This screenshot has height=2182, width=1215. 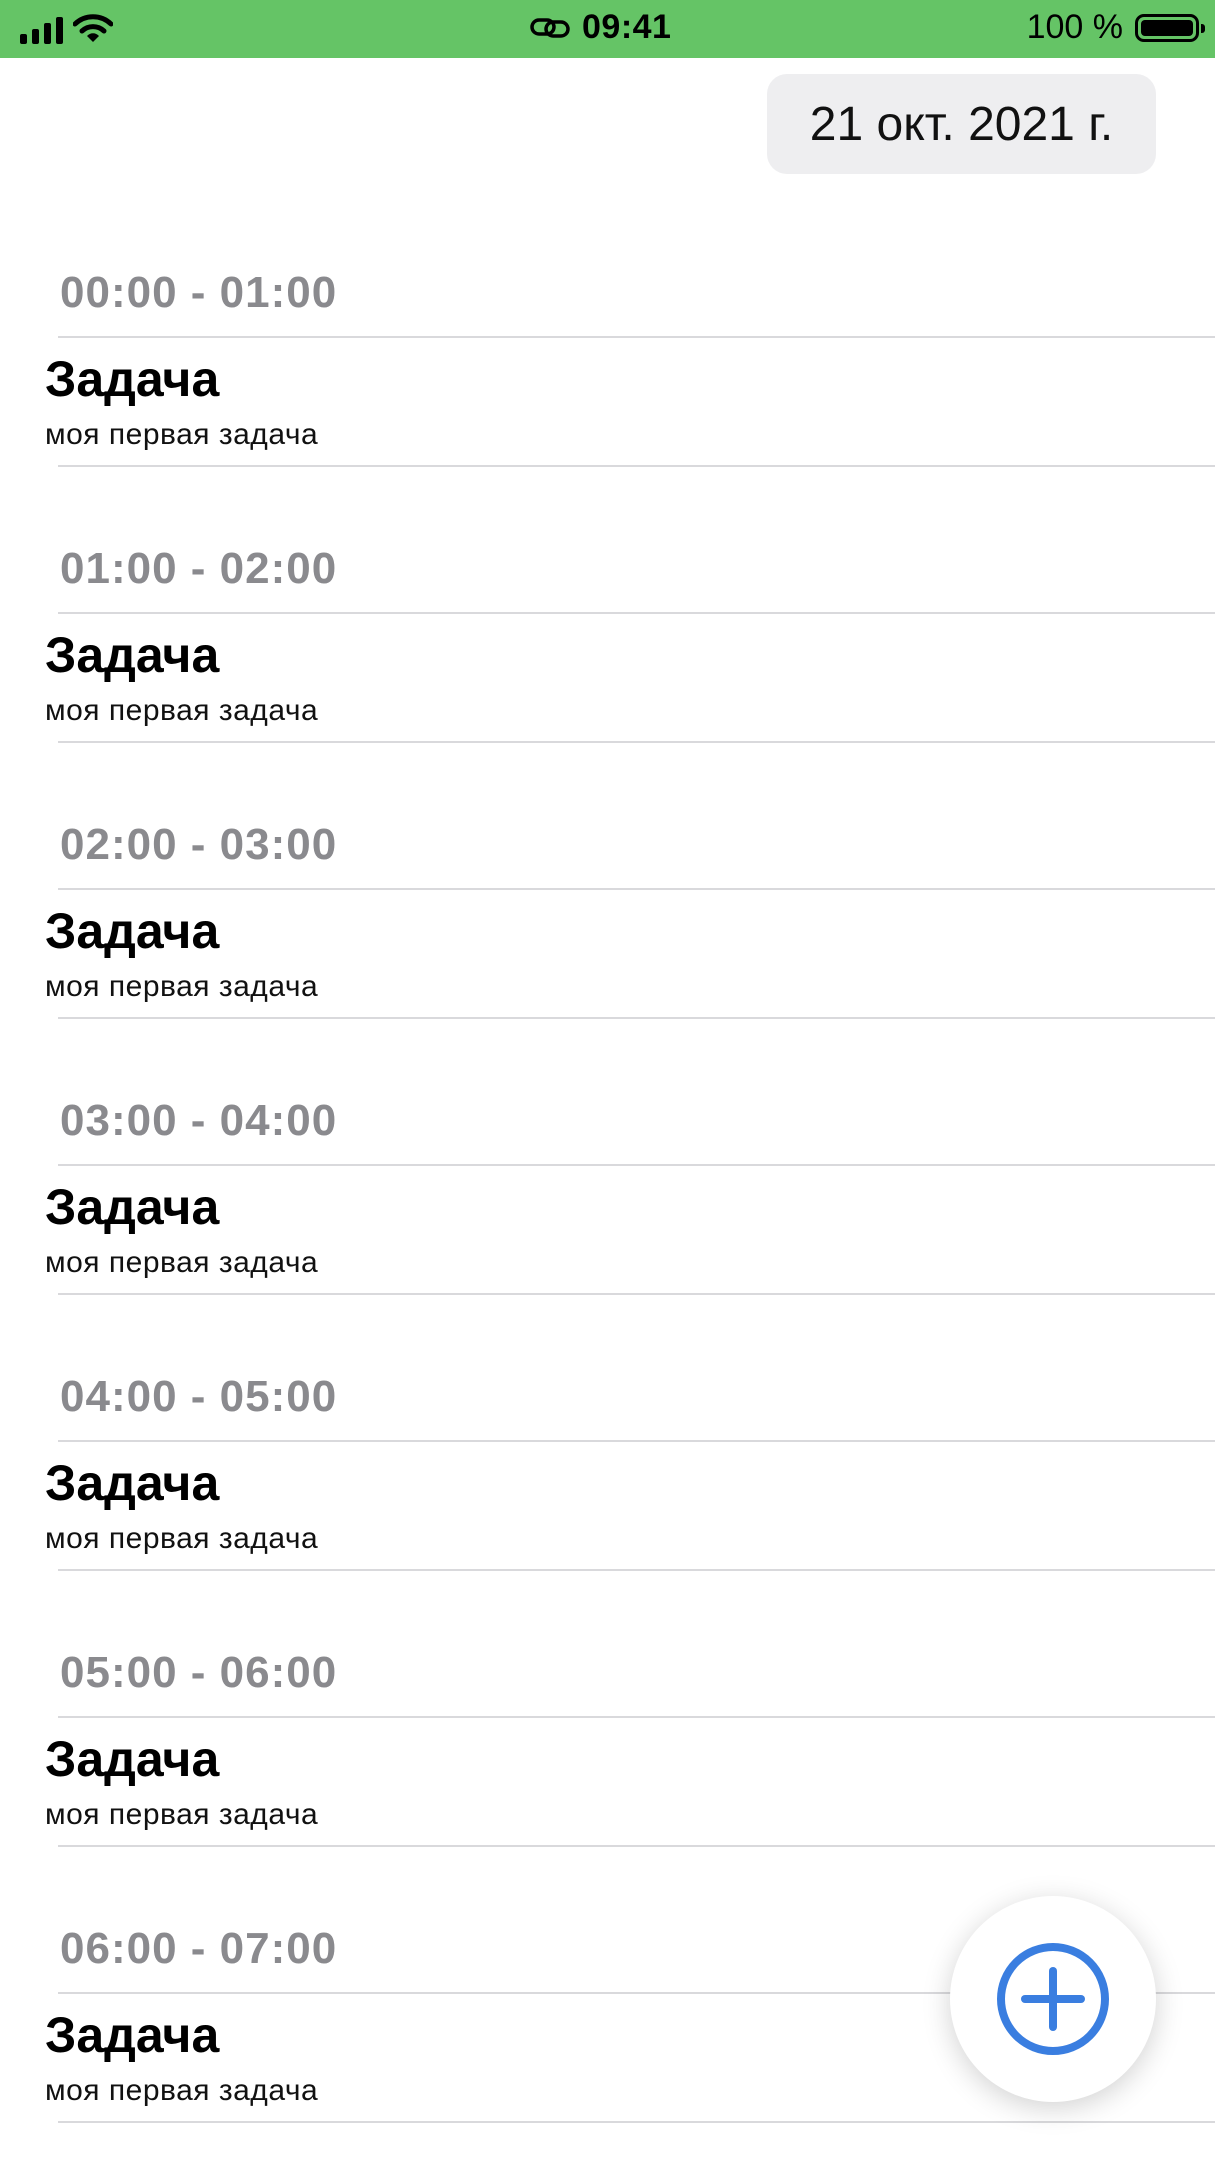 What do you see at coordinates (607, 940) in the screenshot?
I see `time-slot: 02:00 - 03:00 Задача моя первая задача` at bounding box center [607, 940].